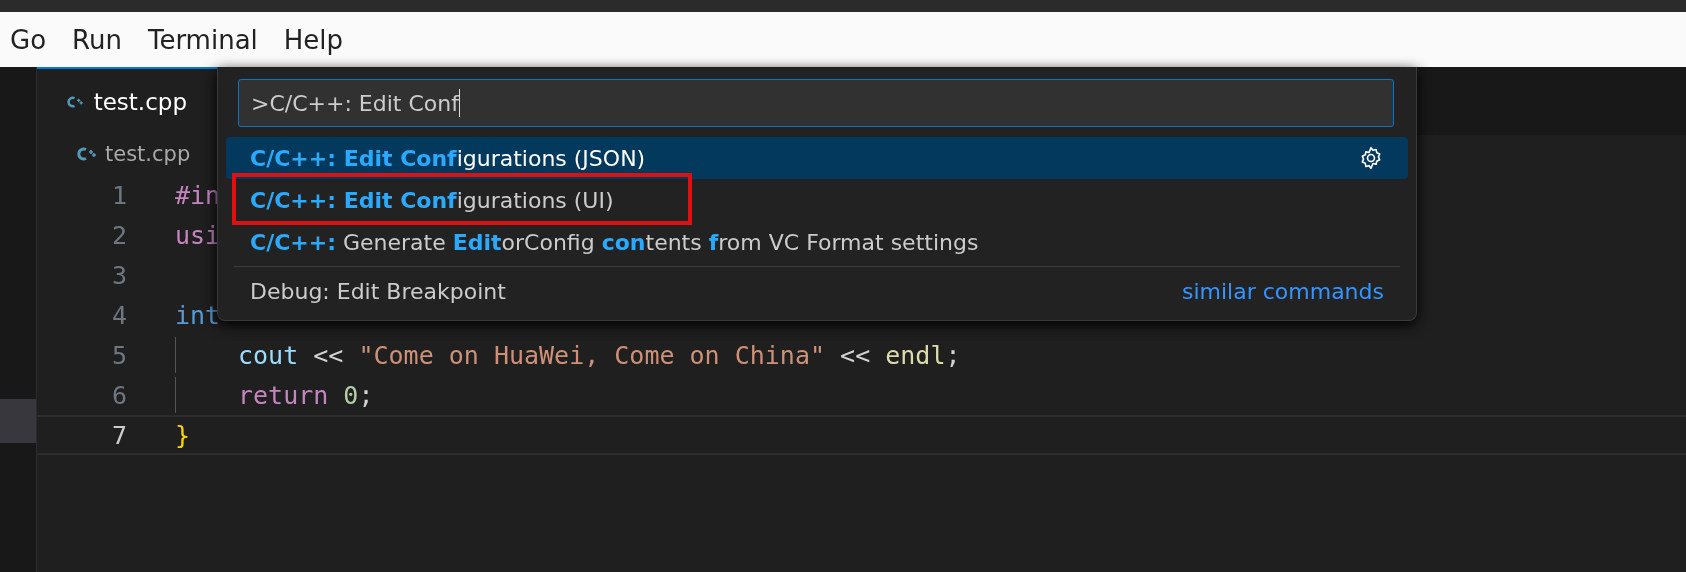 Image resolution: width=1686 pixels, height=572 pixels. What do you see at coordinates (97, 39) in the screenshot?
I see `menu-item: Run` at bounding box center [97, 39].